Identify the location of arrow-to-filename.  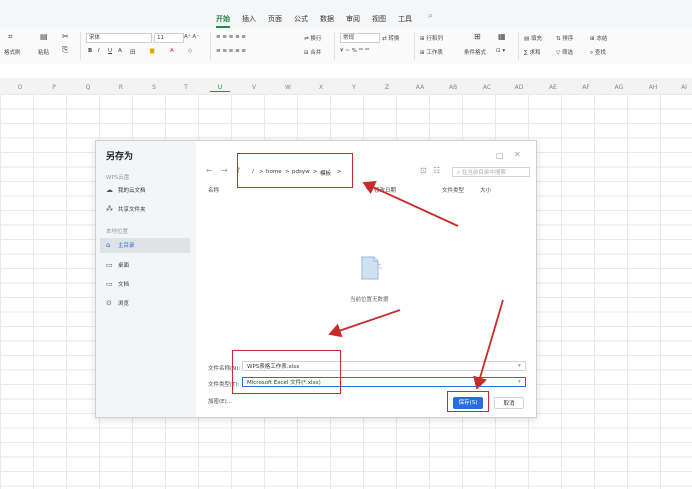
(364, 323).